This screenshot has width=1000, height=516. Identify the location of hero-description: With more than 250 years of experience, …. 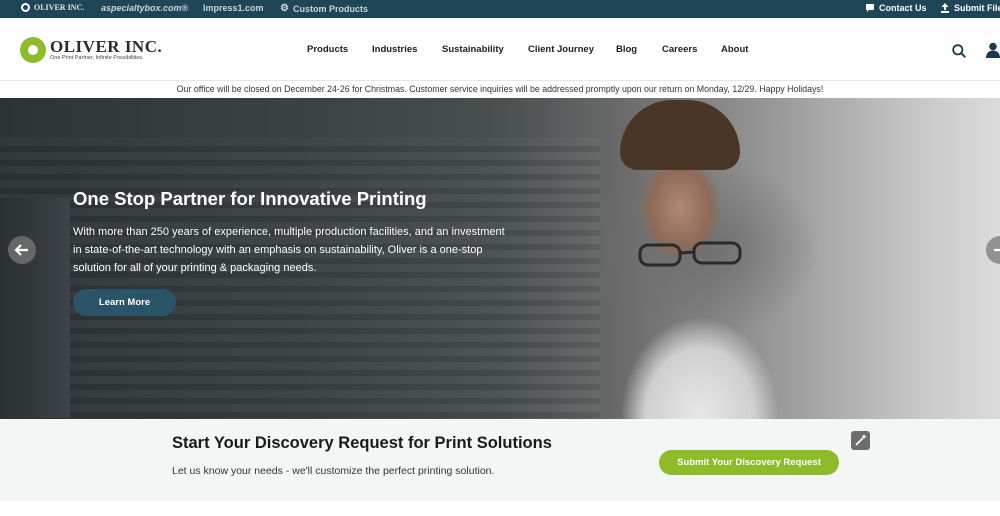
(289, 250).